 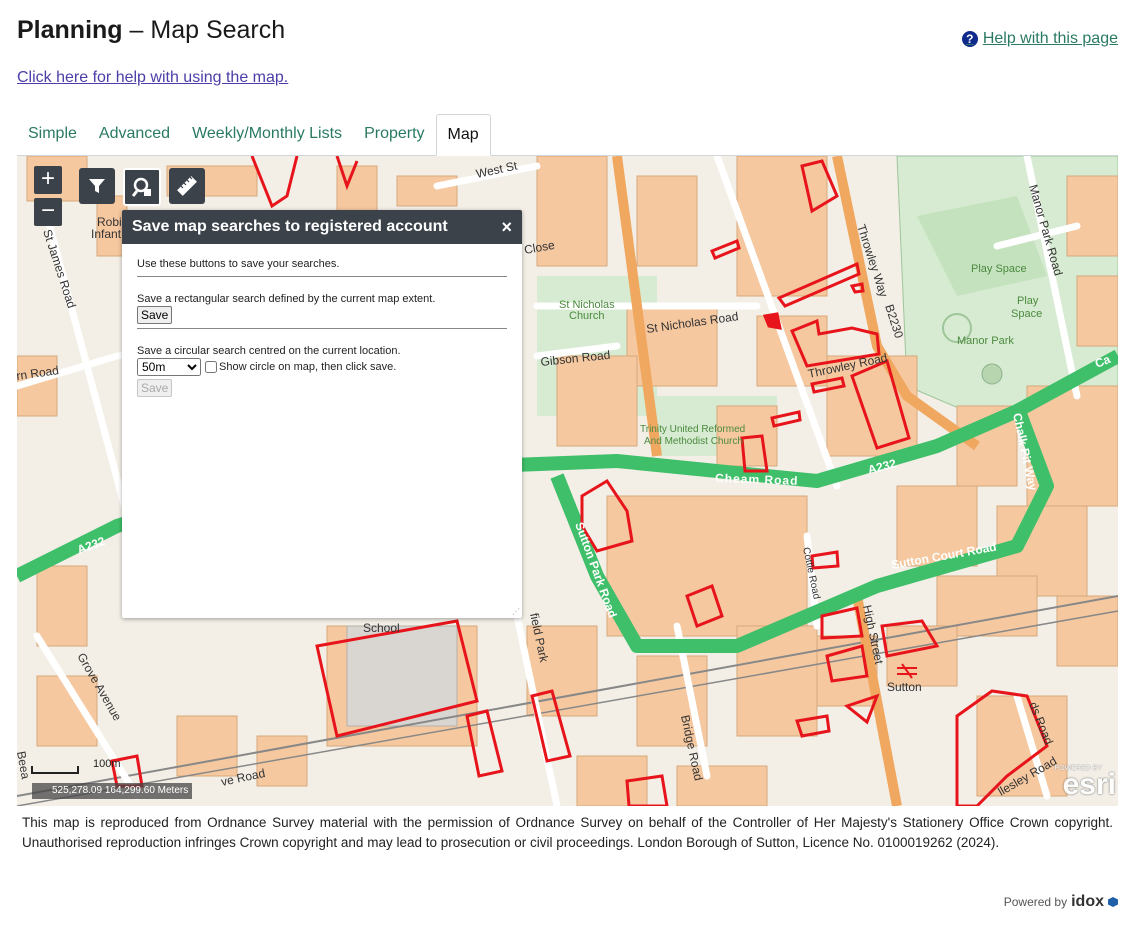 I want to click on save-search-button, so click(x=142, y=187).